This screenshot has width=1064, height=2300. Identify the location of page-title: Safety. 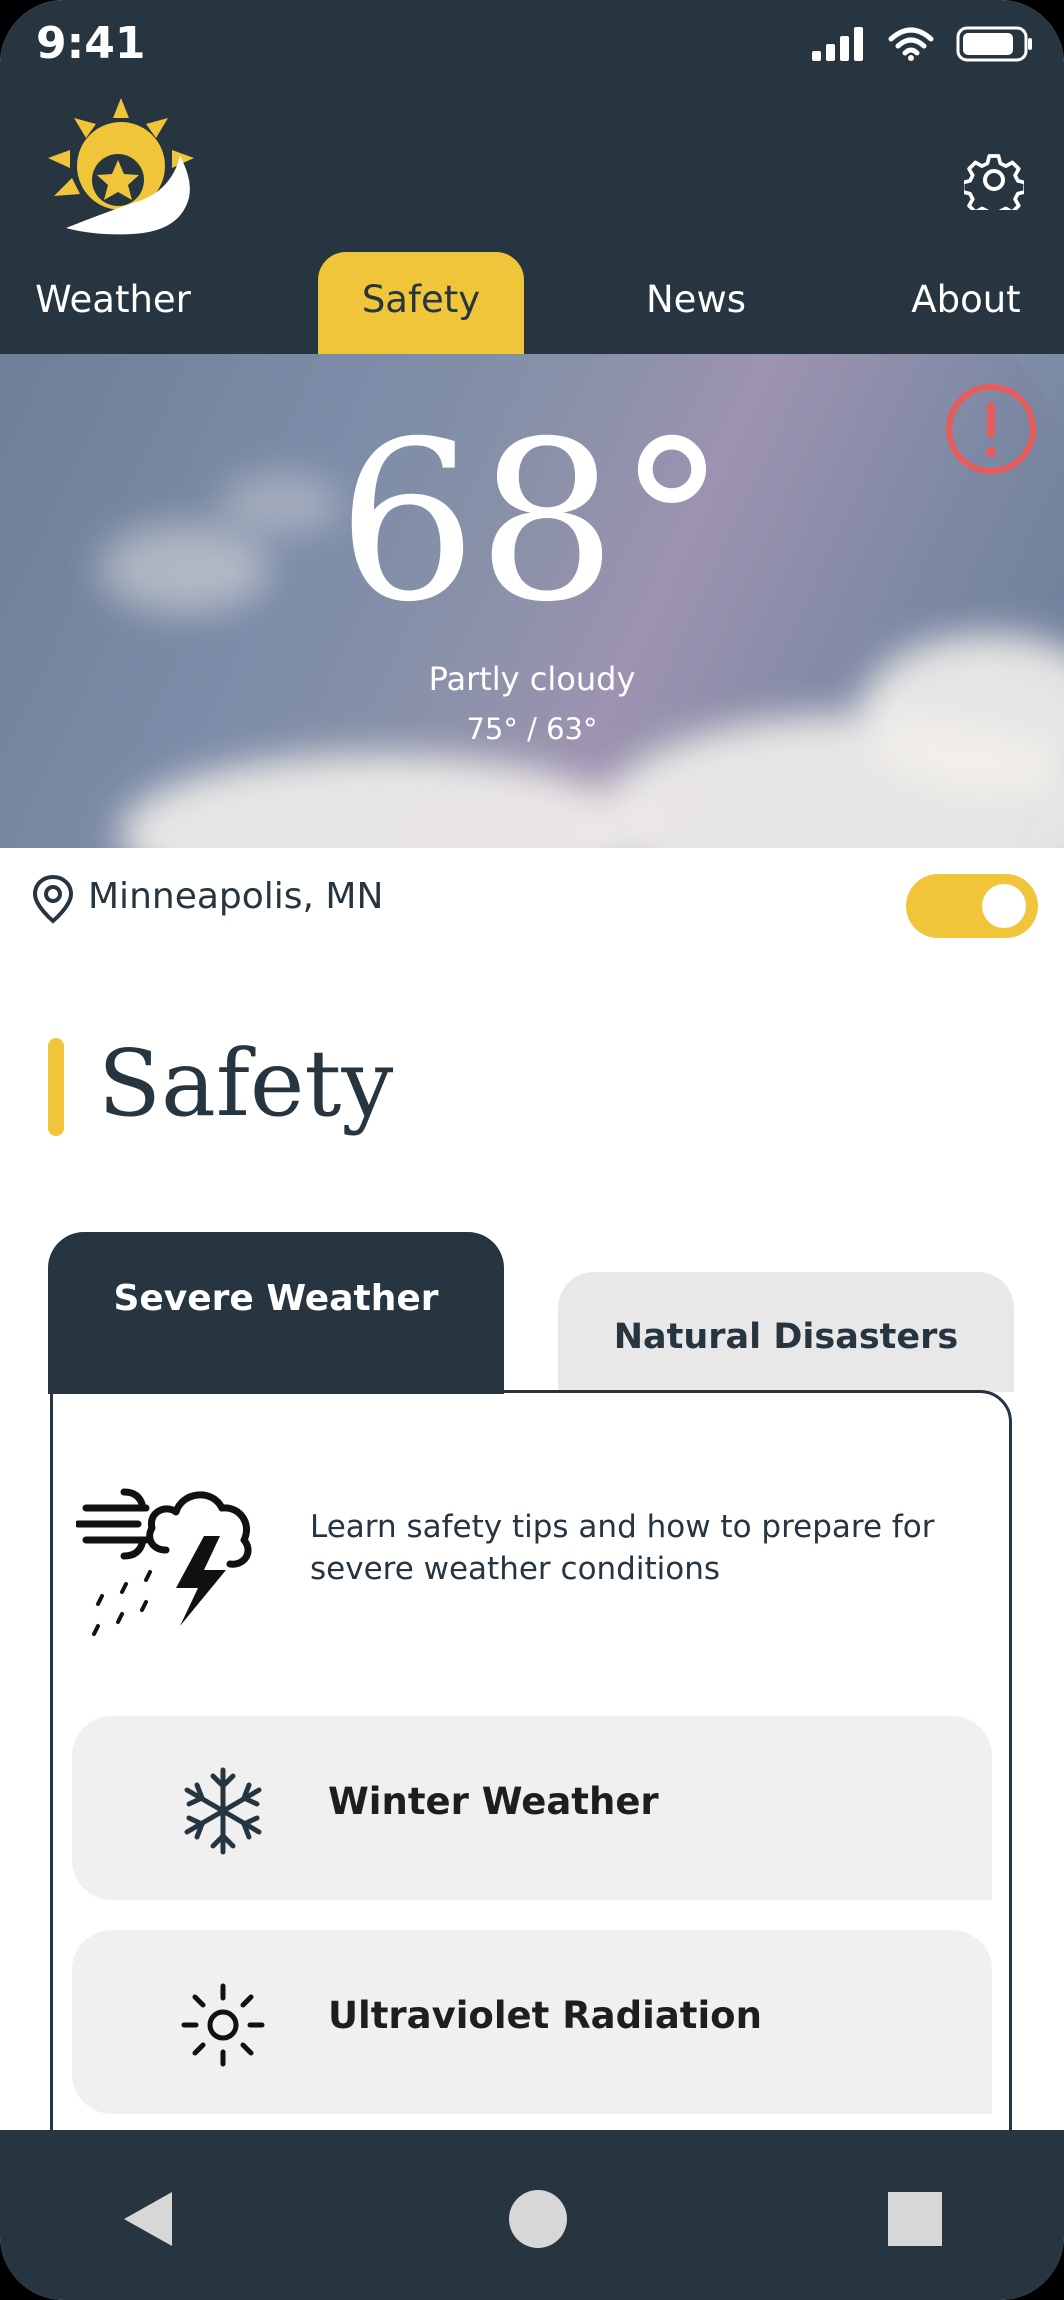
(246, 1083).